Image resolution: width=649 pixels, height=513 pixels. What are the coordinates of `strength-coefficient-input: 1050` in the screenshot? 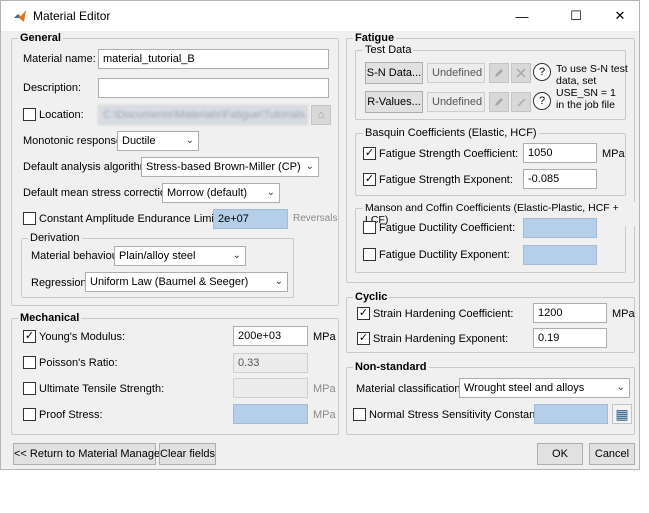 It's located at (560, 153).